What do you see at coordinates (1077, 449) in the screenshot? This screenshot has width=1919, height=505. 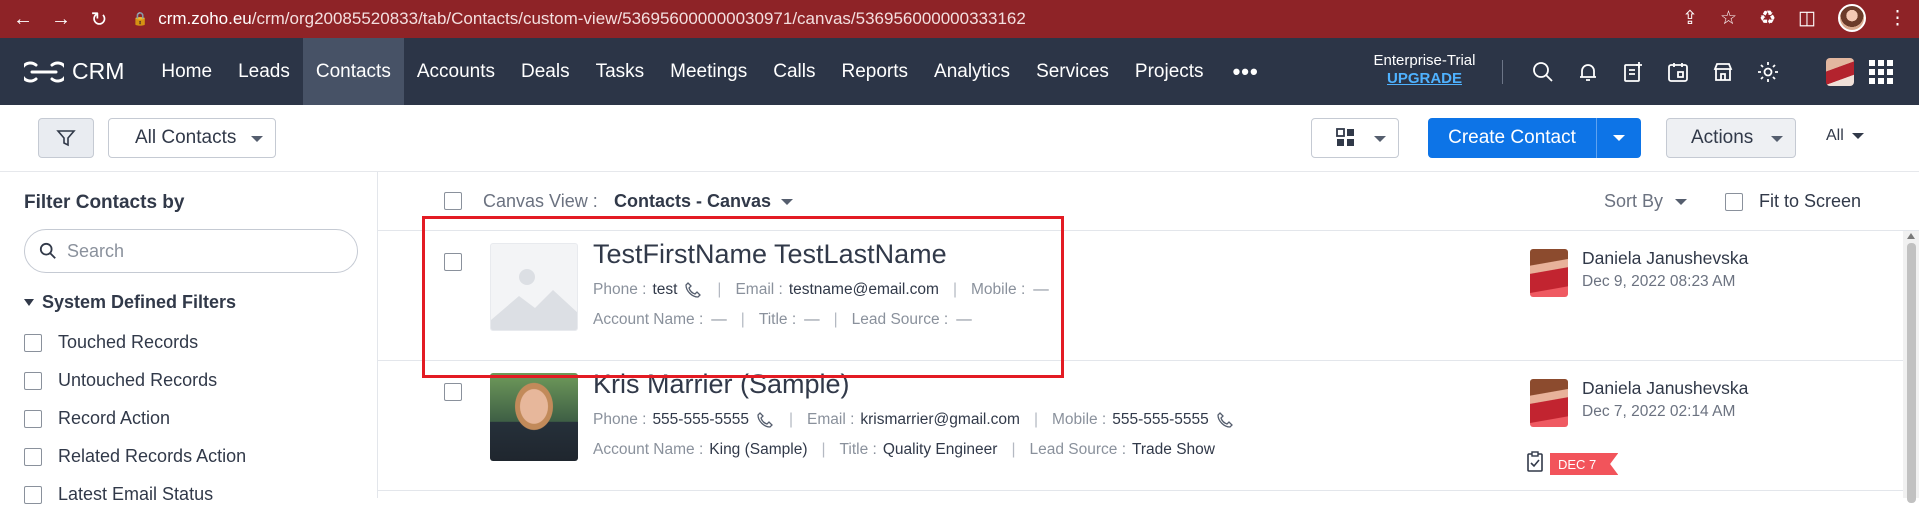 I see `field-label: Lead Source :` at bounding box center [1077, 449].